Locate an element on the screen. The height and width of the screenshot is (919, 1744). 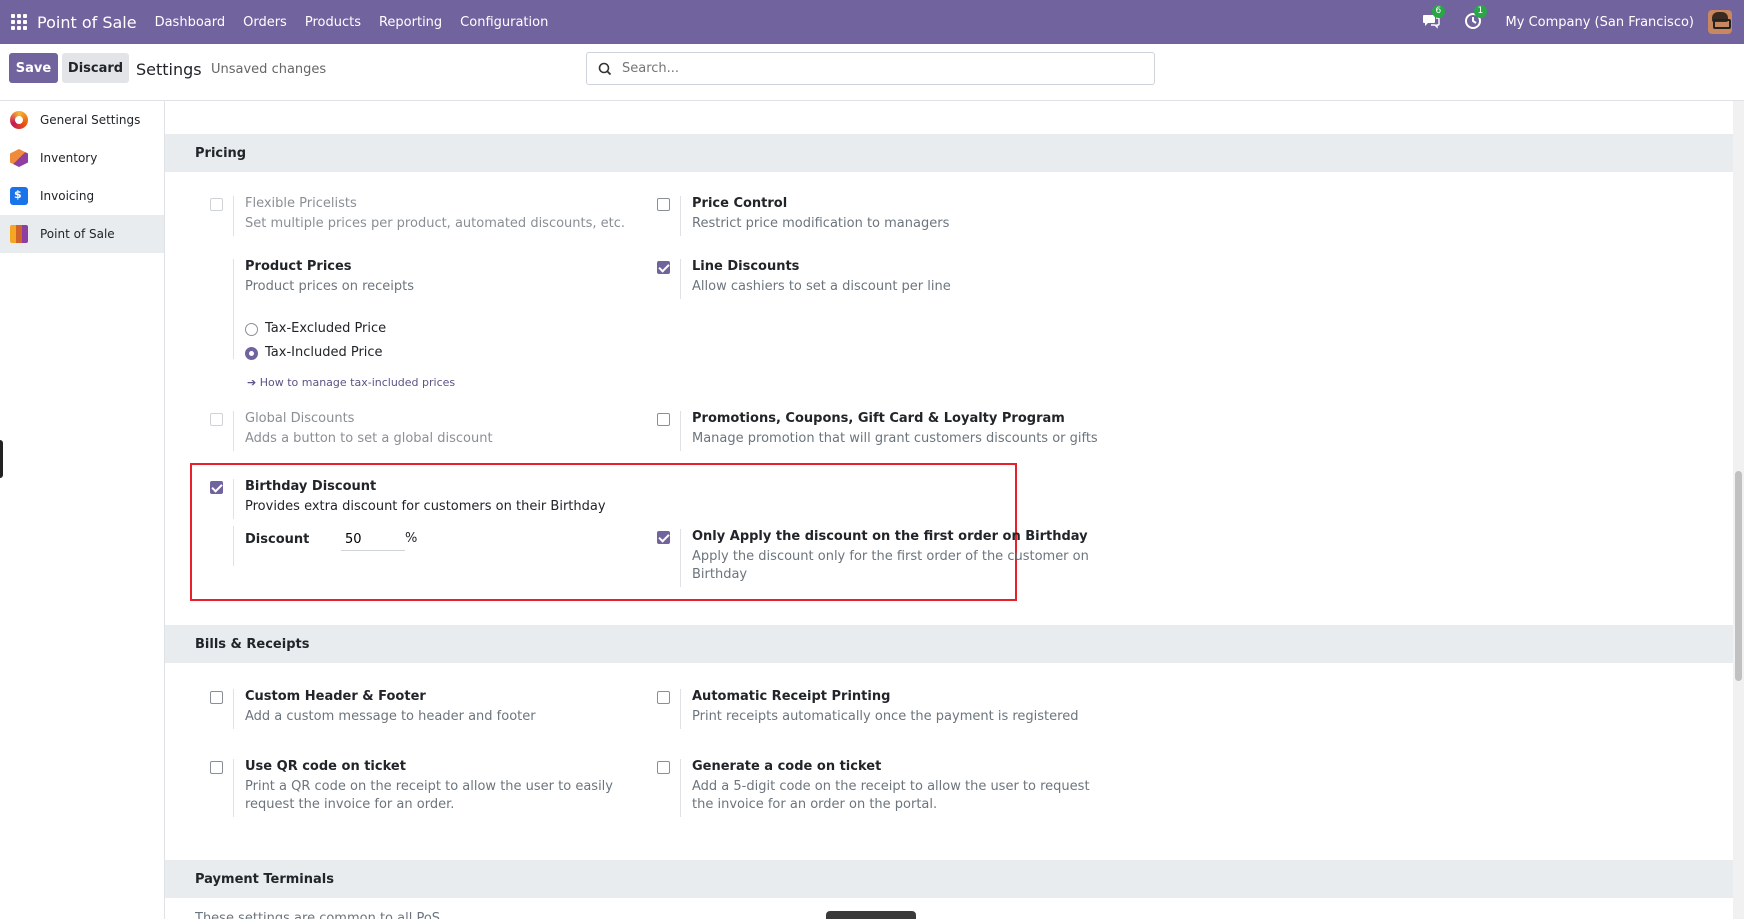
section-heading-bills-receipts: Bills & Receipts is located at coordinates (949, 644).